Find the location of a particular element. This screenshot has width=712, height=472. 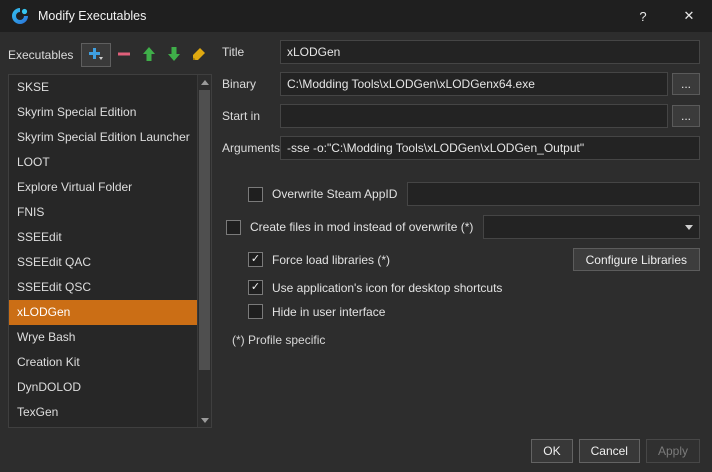

create-files-checkbox is located at coordinates (233, 227).